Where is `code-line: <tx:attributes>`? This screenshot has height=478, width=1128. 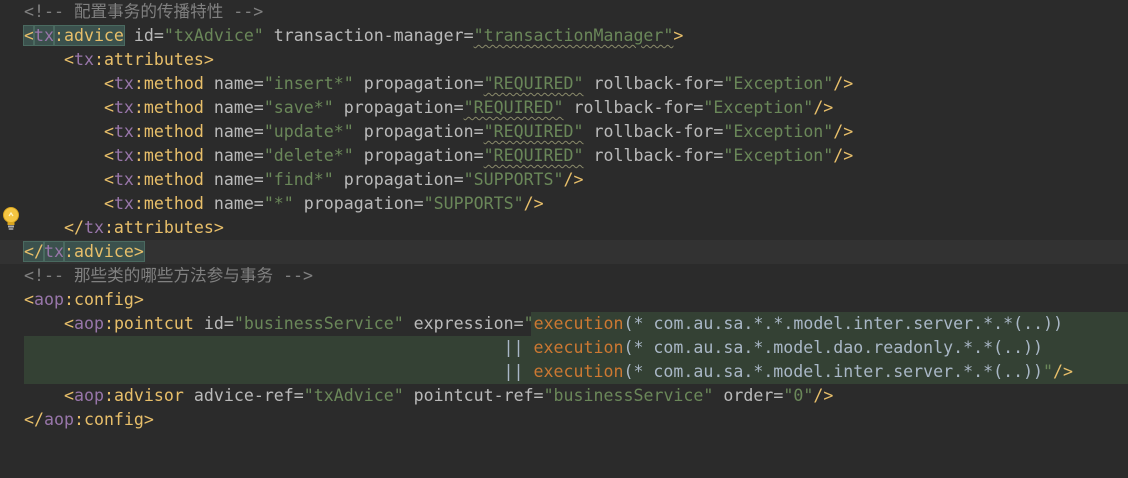 code-line: <tx:attributes> is located at coordinates (564, 60).